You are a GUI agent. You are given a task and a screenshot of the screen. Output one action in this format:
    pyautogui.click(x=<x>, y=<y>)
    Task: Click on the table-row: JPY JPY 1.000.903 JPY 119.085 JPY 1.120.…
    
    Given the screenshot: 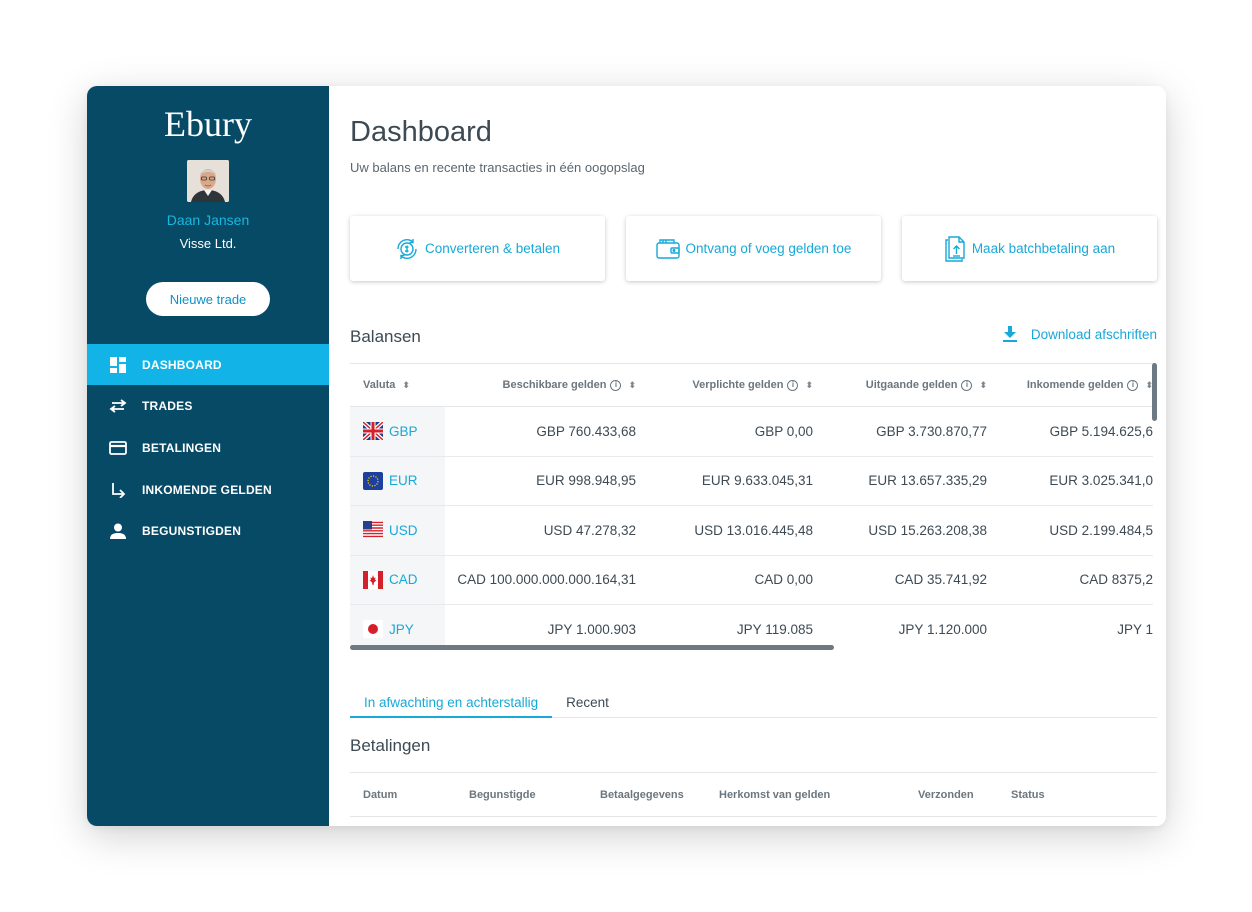 What is the action you would take?
    pyautogui.click(x=751, y=626)
    